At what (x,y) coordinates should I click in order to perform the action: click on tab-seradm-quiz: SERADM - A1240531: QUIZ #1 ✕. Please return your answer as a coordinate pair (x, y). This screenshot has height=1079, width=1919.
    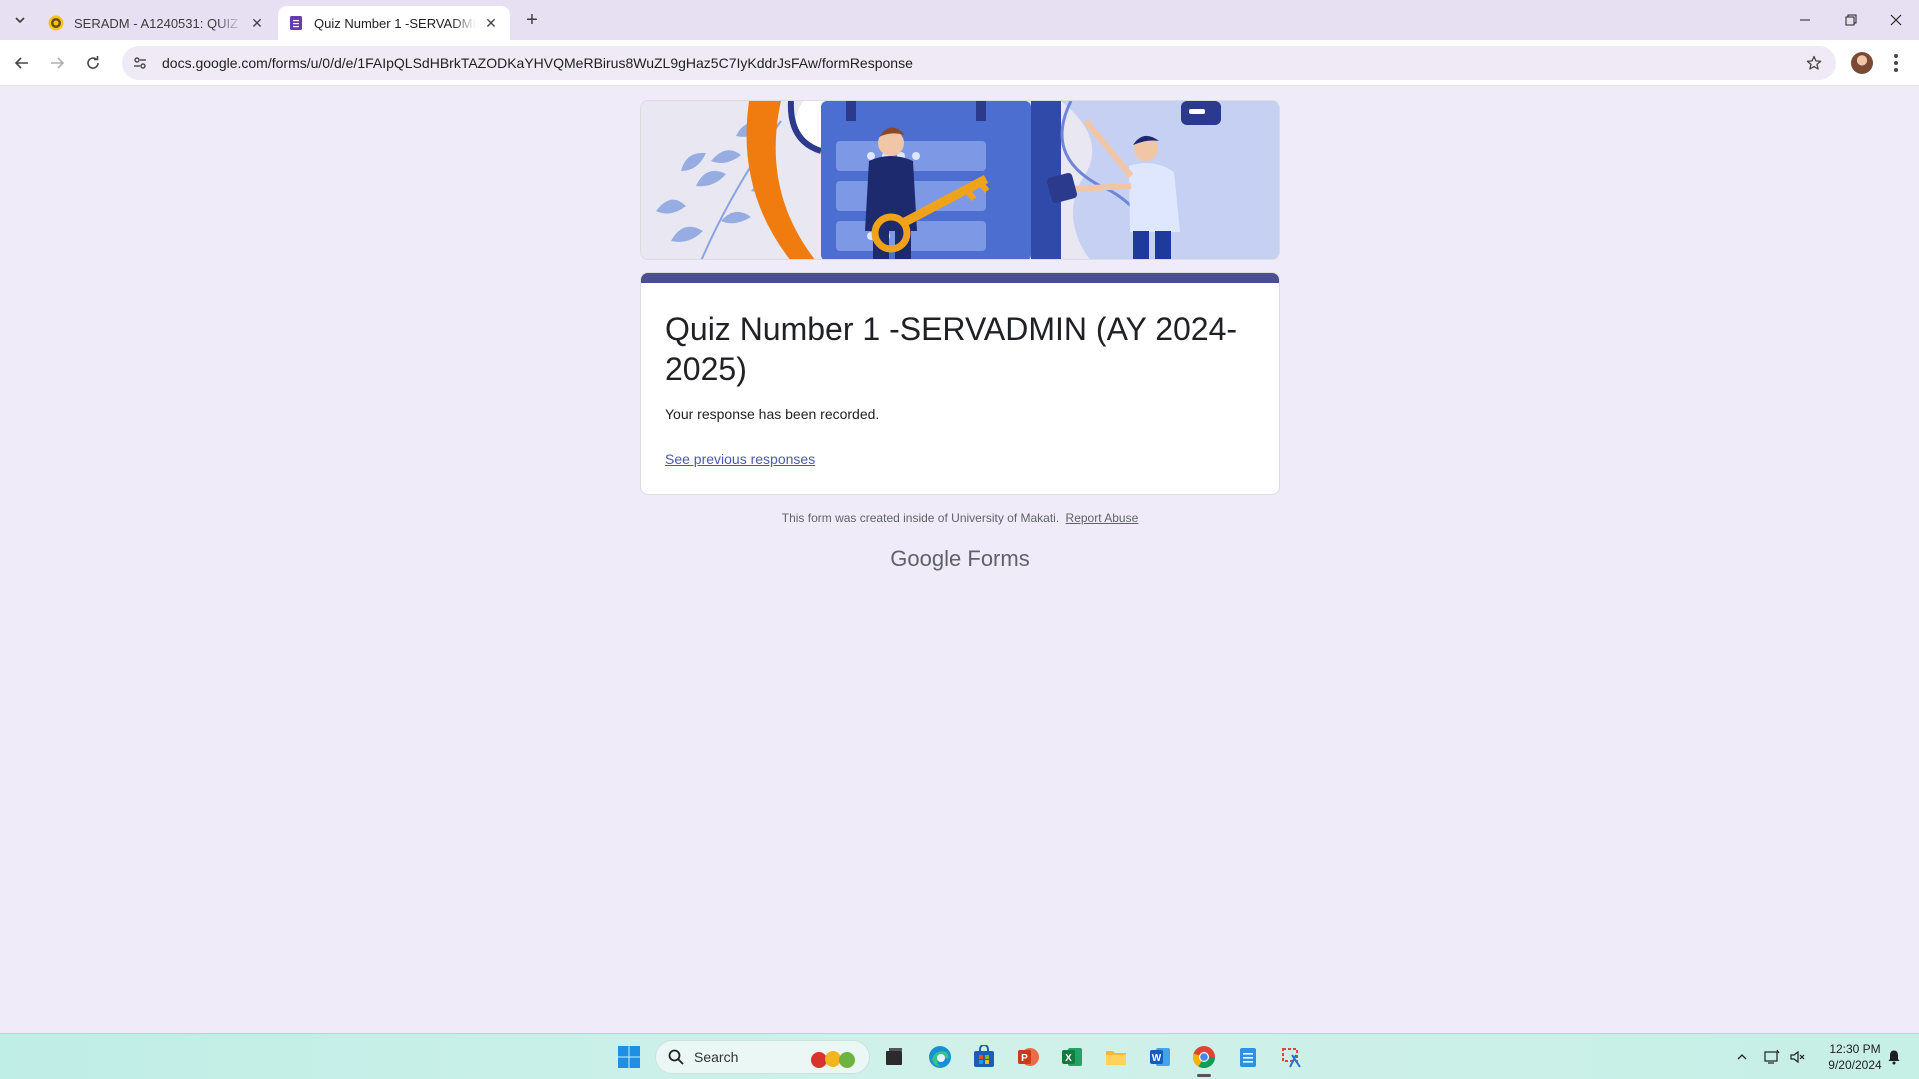
    Looking at the image, I should click on (157, 23).